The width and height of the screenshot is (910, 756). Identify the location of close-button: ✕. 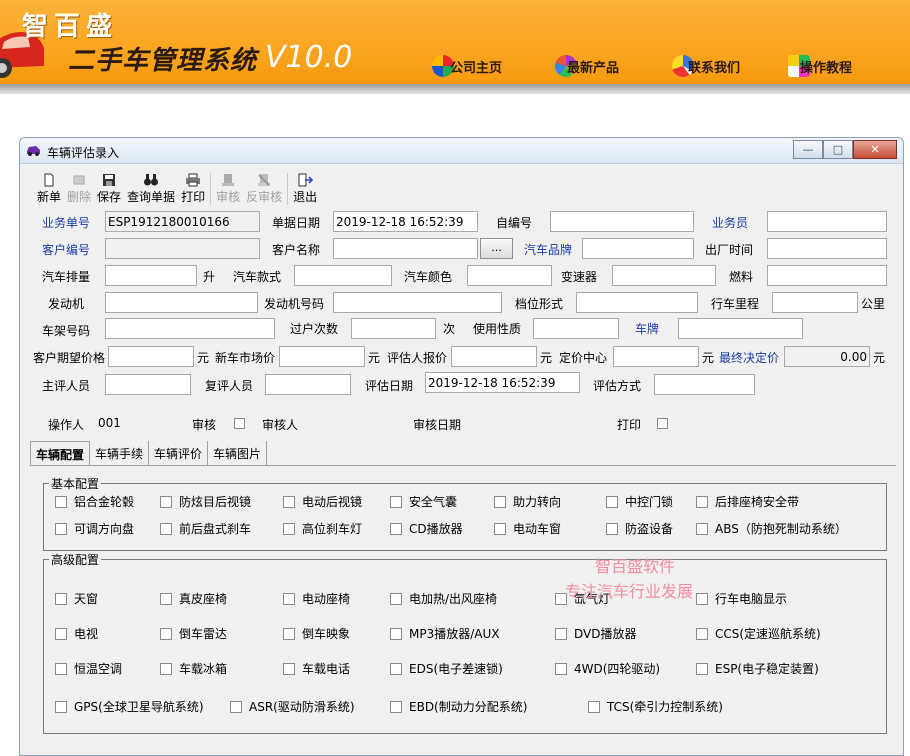
(875, 149).